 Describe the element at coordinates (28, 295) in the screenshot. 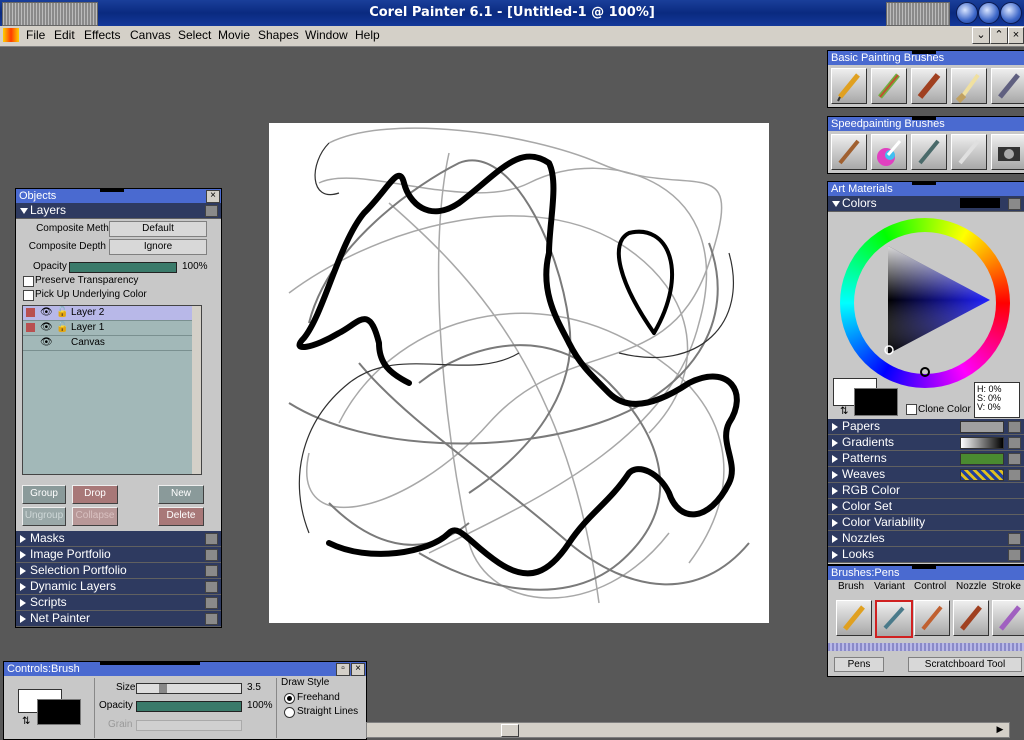

I see `pick-up-underlying-checkbox` at that location.